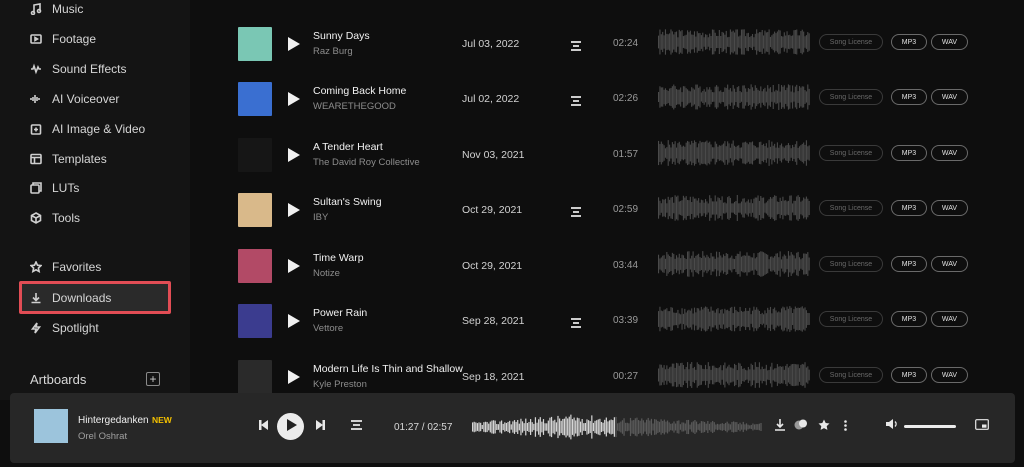 The image size is (1024, 467). I want to click on track-artist: IBY, so click(320, 217).